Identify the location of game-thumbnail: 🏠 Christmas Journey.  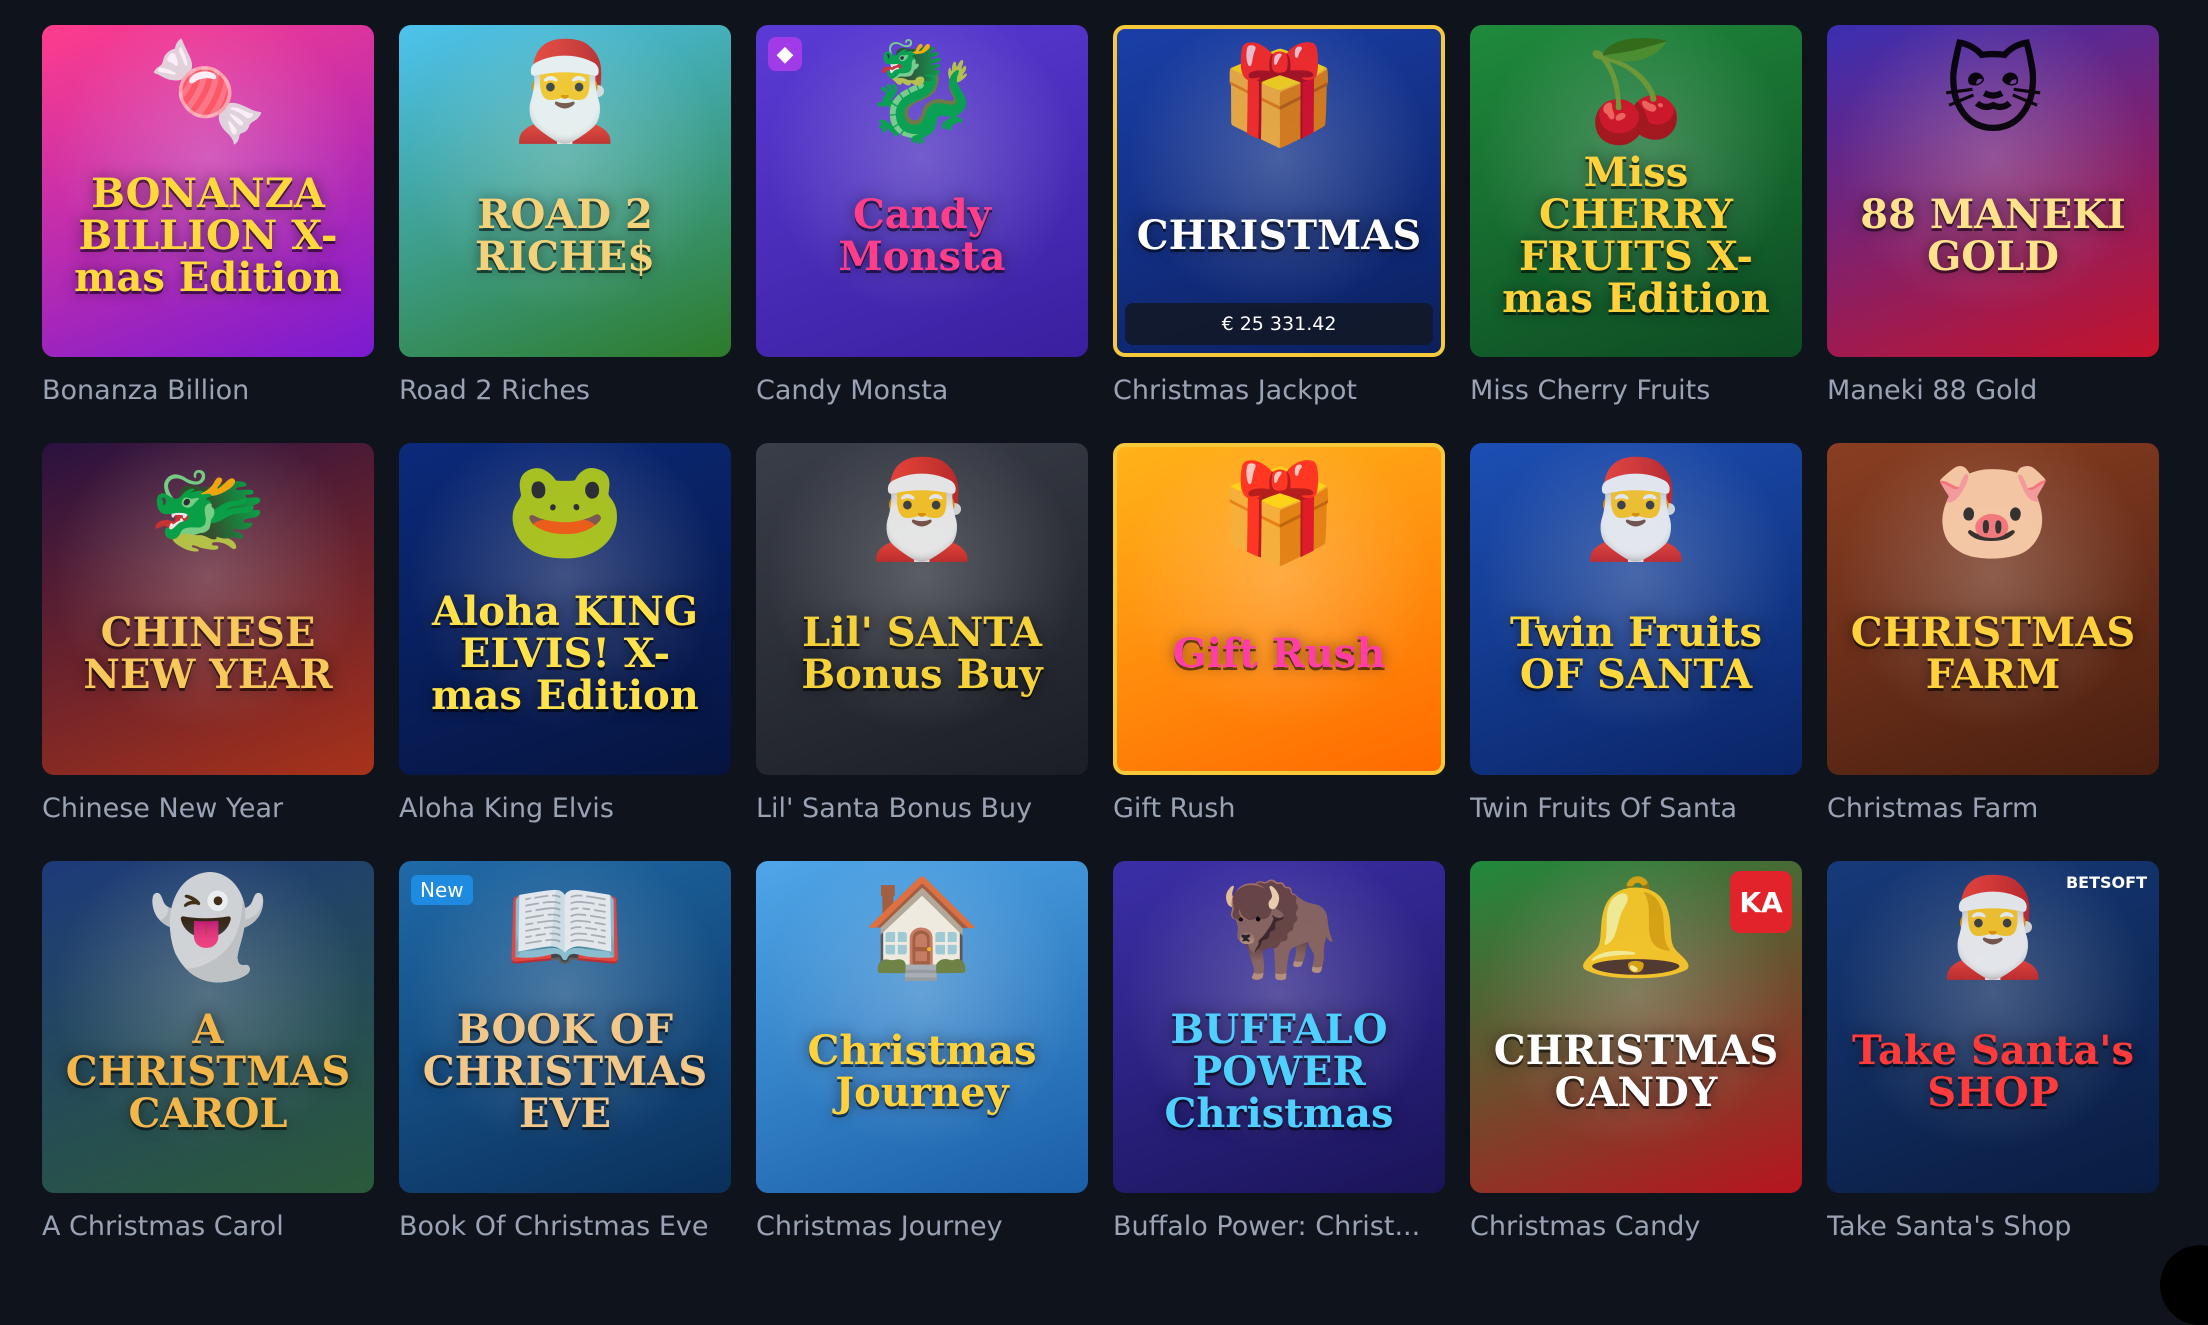
(922, 1027).